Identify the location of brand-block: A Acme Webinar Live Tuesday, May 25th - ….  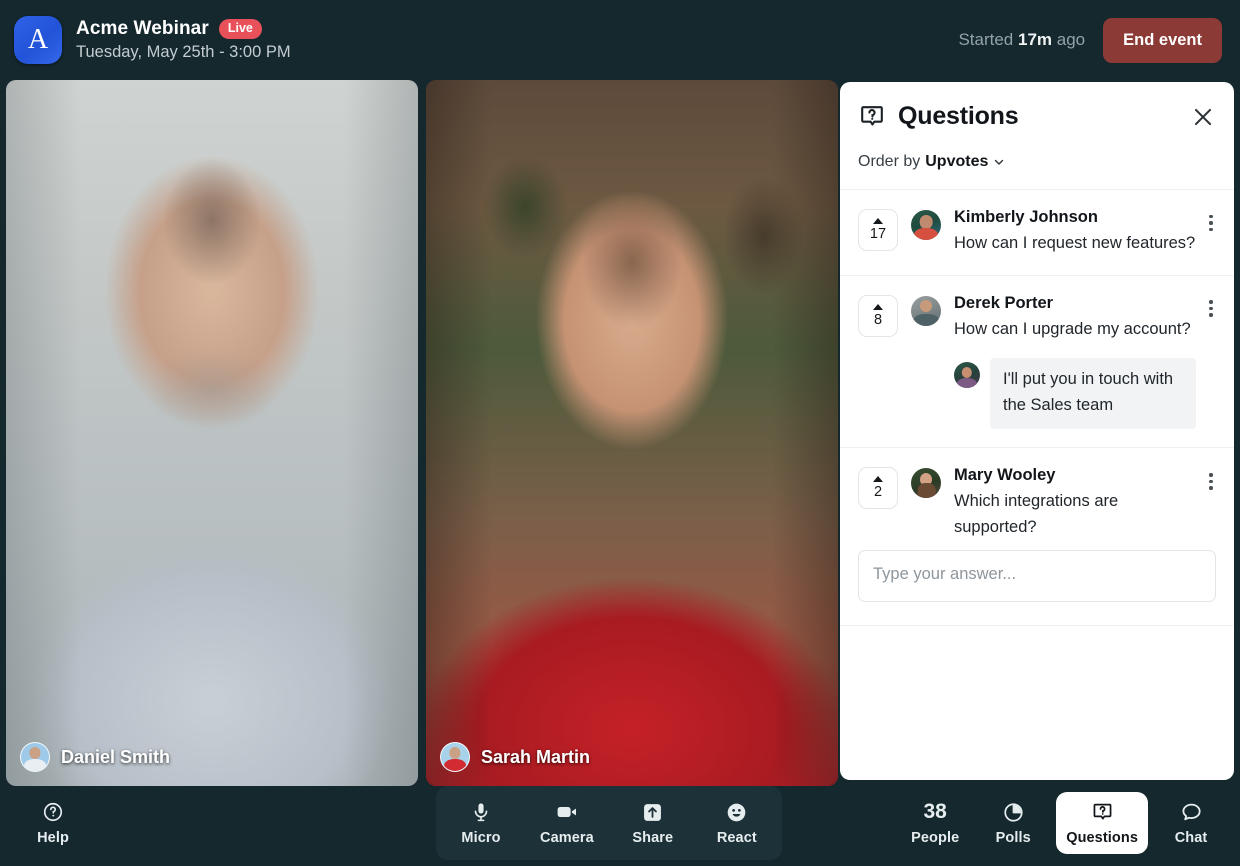
(152, 40).